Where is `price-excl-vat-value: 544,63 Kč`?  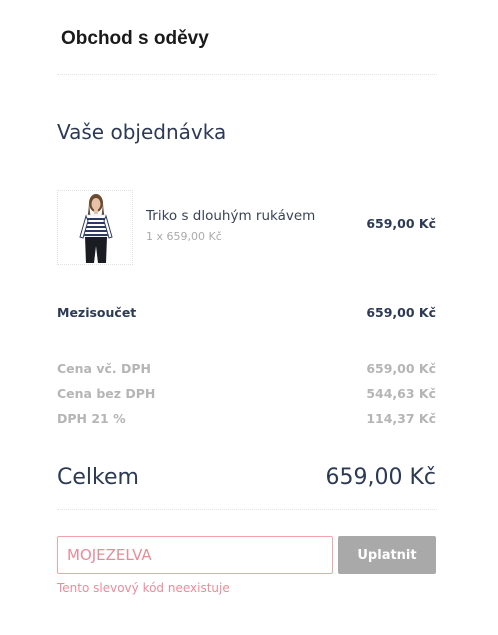 price-excl-vat-value: 544,63 Kč is located at coordinates (401, 393).